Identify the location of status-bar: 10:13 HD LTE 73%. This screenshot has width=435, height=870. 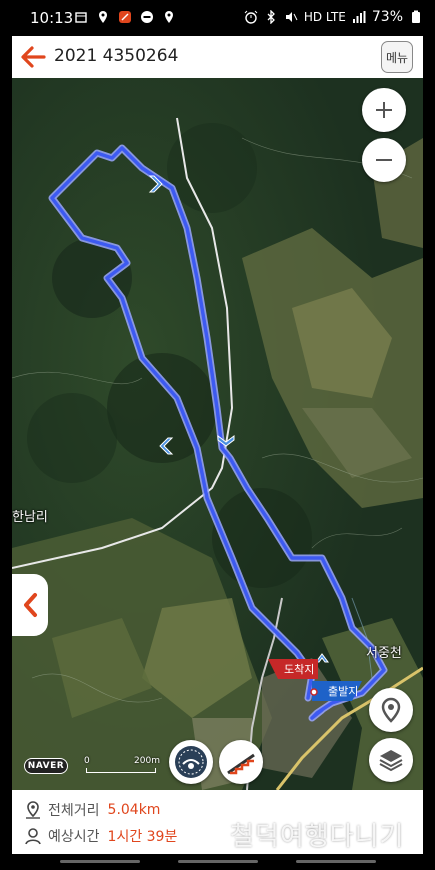
(217, 18).